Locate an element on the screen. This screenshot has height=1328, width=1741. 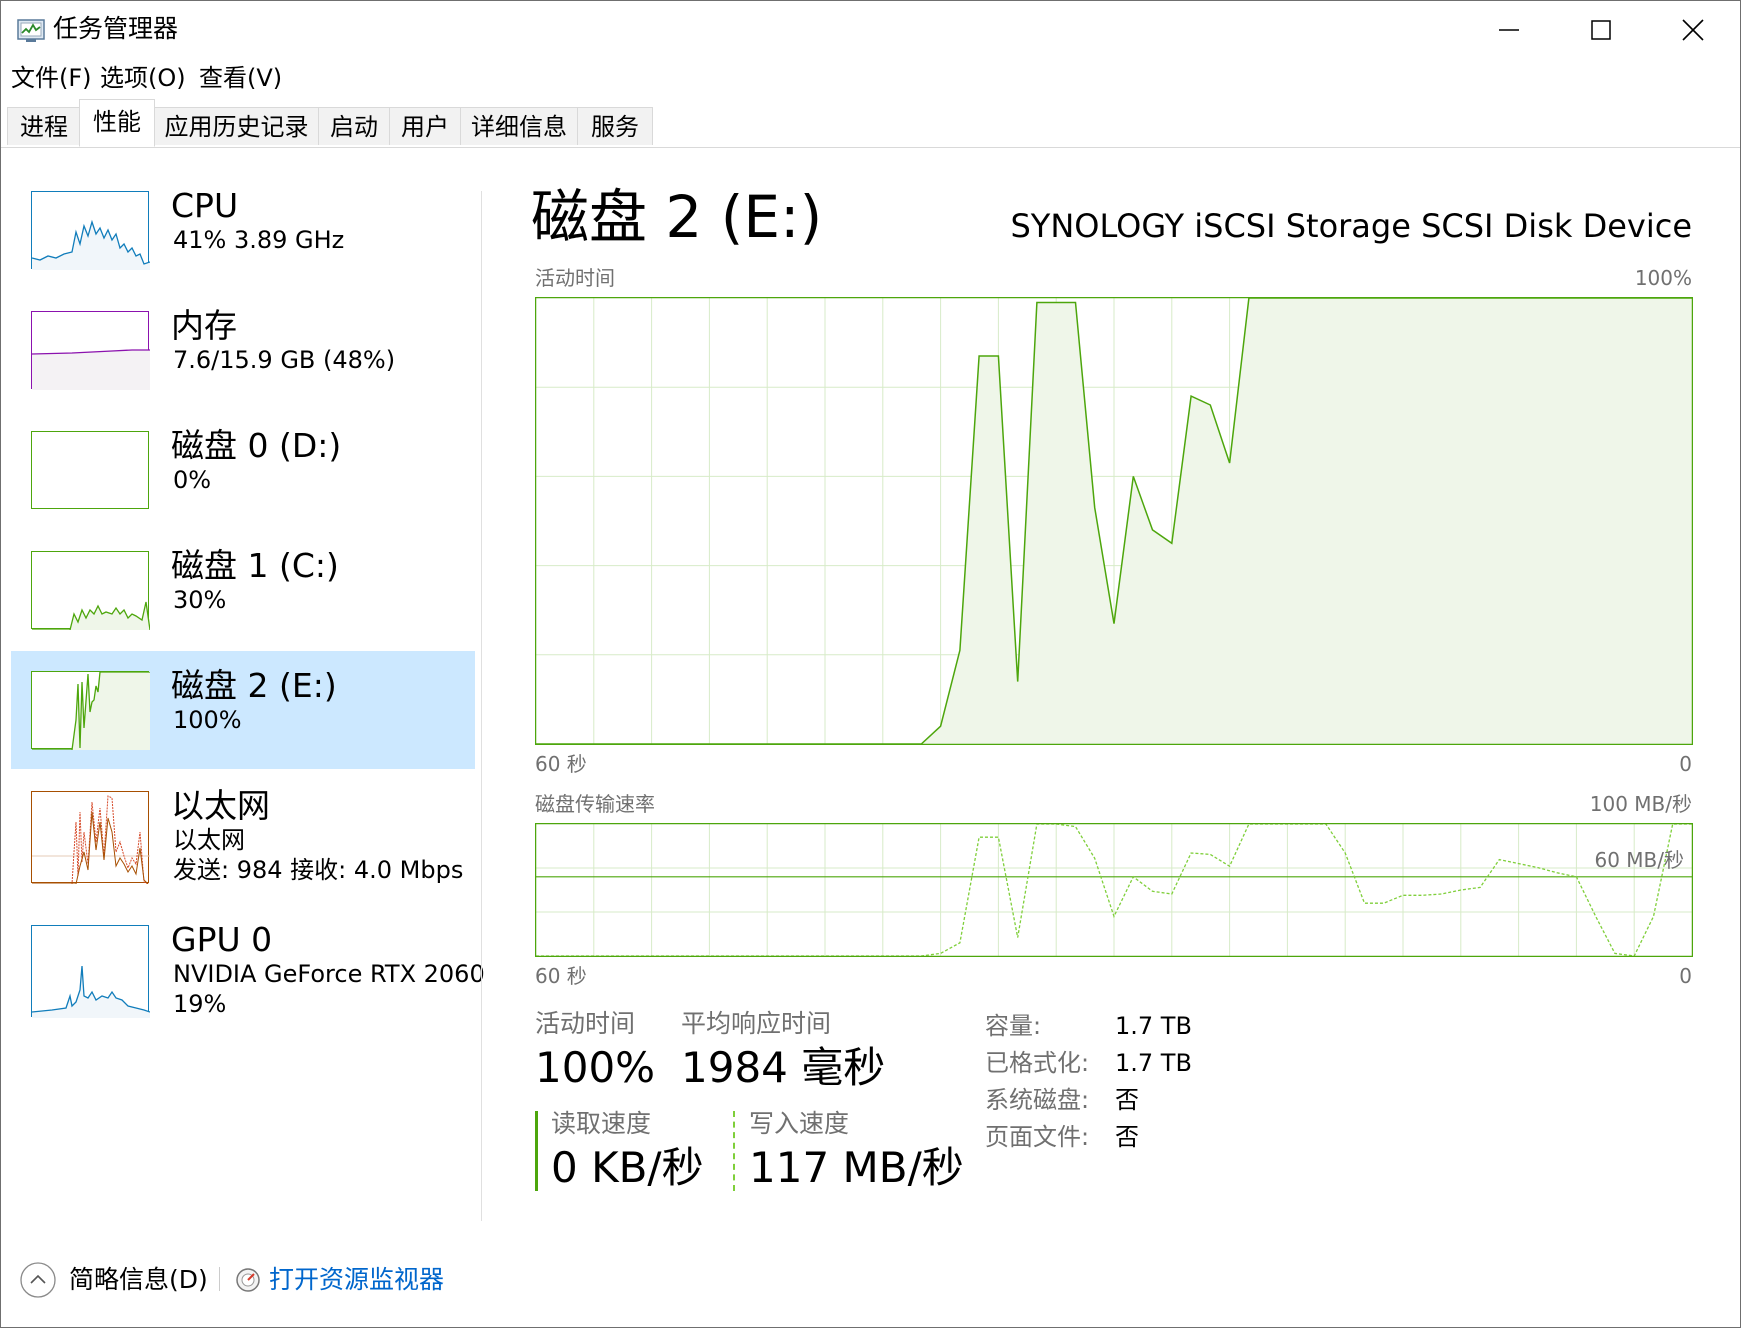
cpu-thumbnail is located at coordinates (90, 230).